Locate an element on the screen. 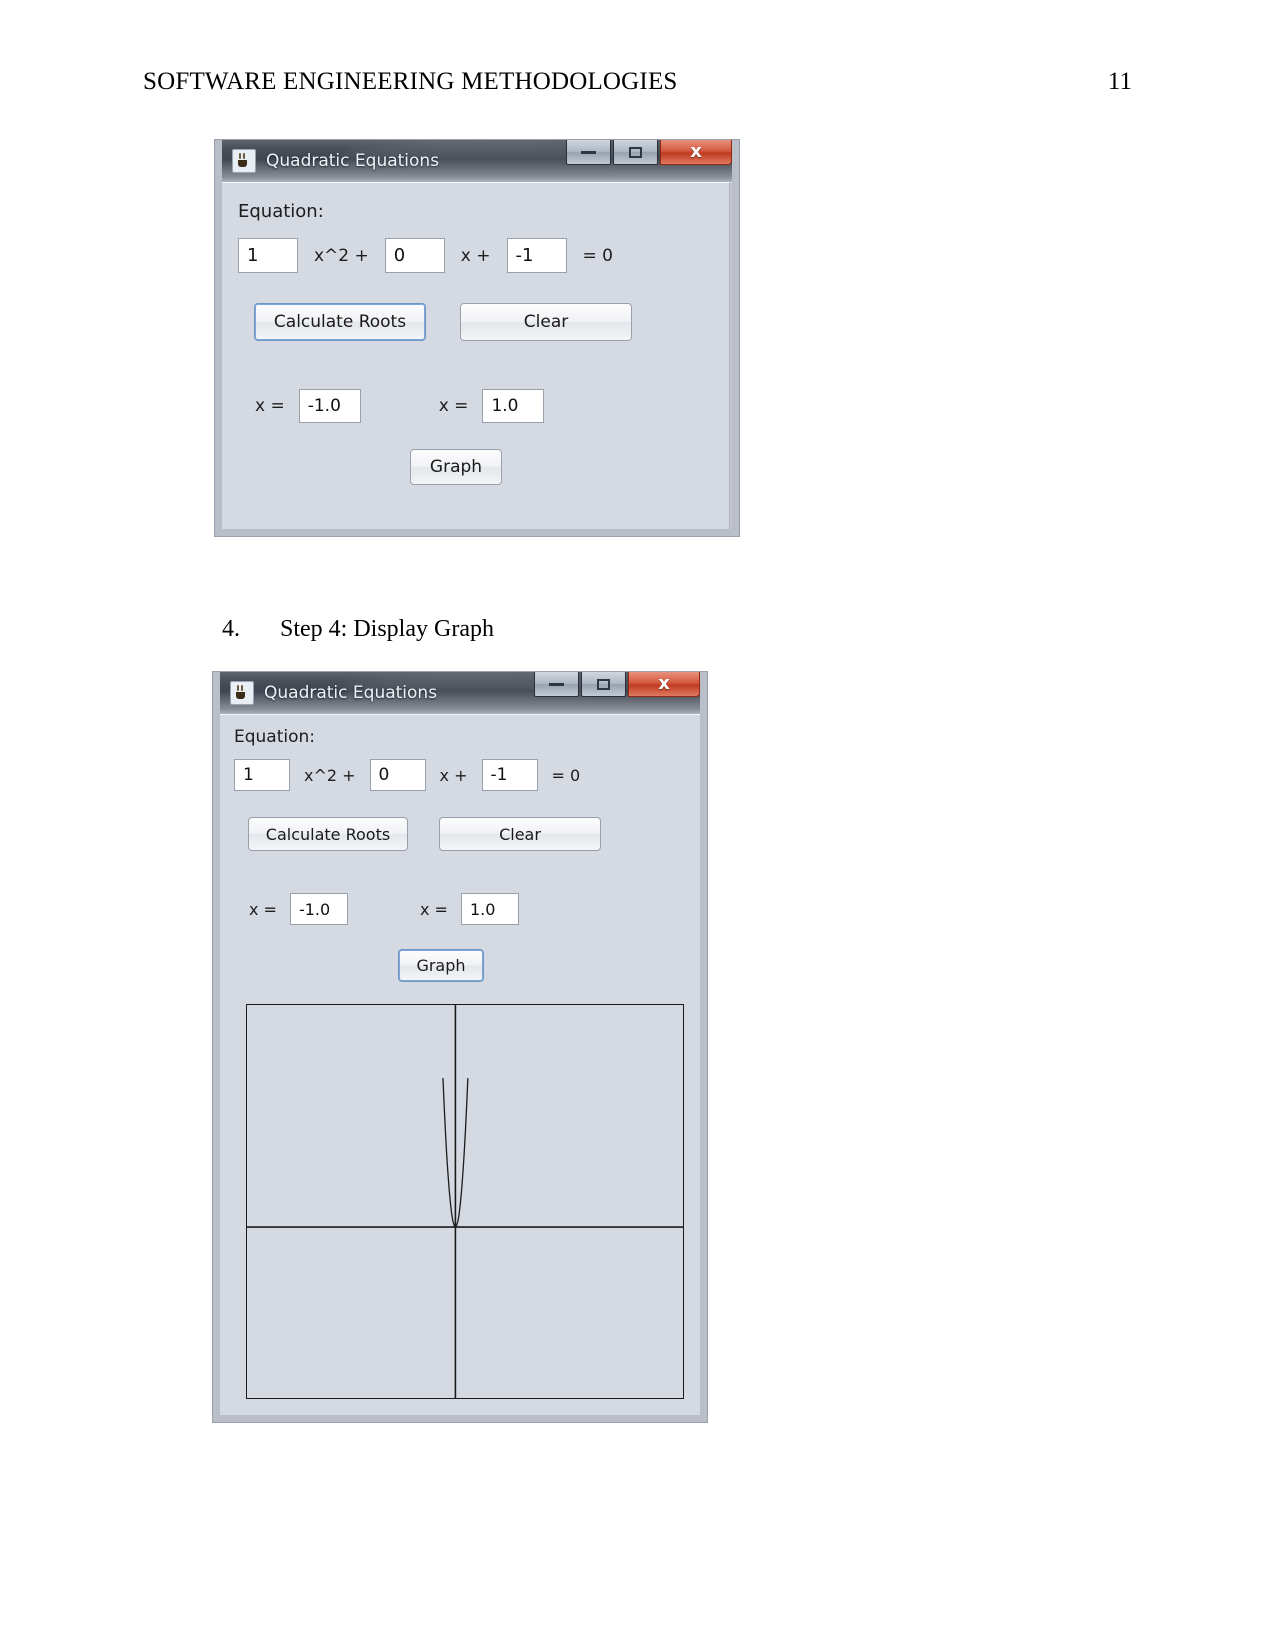  list-item-label: Step 4: Display Graph is located at coordinates (387, 629).